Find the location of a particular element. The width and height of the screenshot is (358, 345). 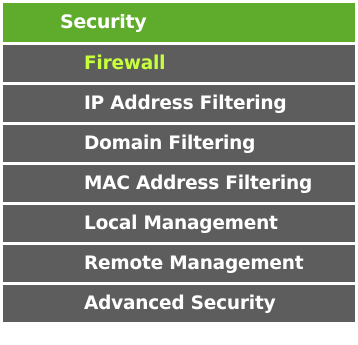

menu-item-advanced-security: Advanced Security is located at coordinates (179, 303).